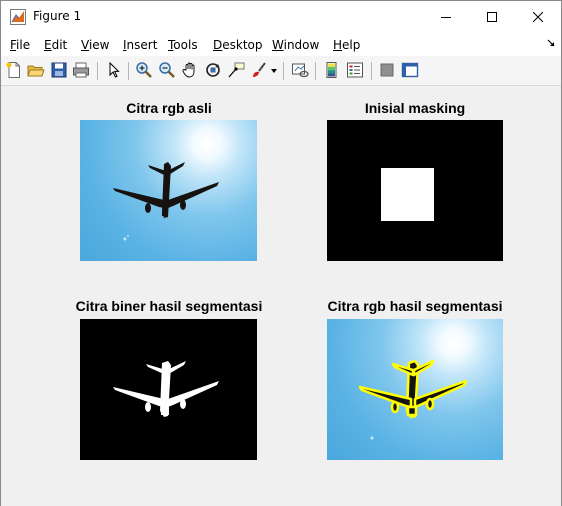  I want to click on menu-window: Window, so click(295, 45).